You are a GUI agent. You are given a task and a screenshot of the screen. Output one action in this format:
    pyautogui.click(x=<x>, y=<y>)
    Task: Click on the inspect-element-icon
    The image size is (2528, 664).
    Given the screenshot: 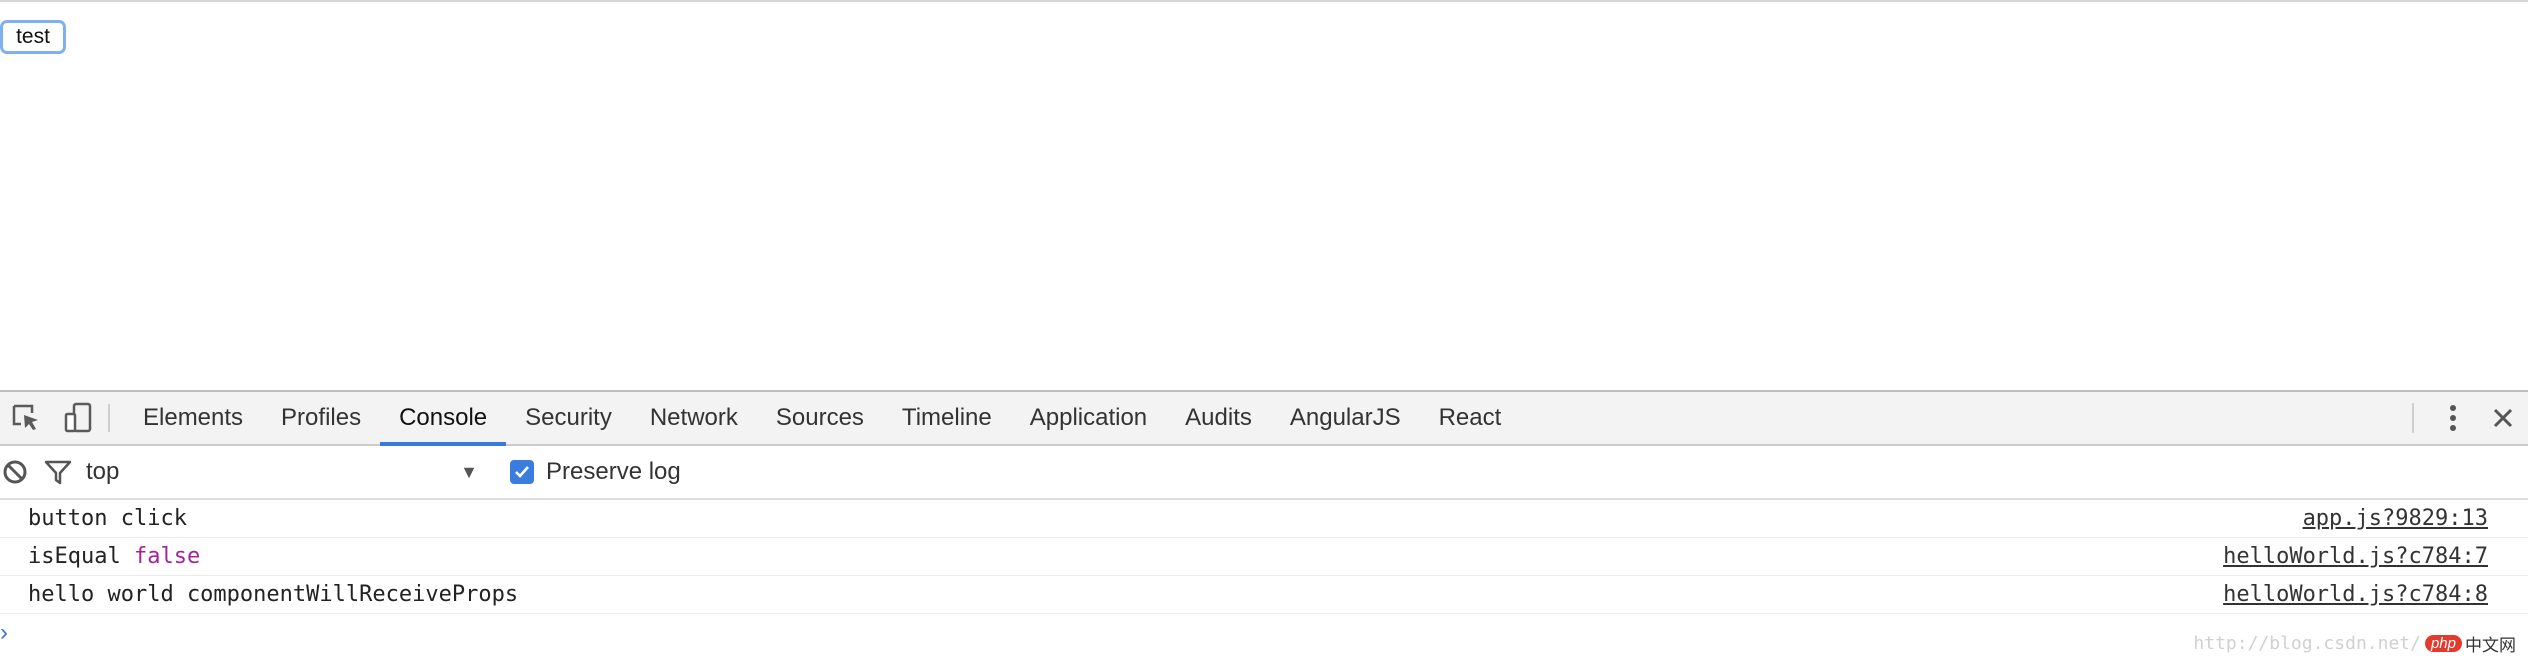 What is the action you would take?
    pyautogui.click(x=26, y=418)
    